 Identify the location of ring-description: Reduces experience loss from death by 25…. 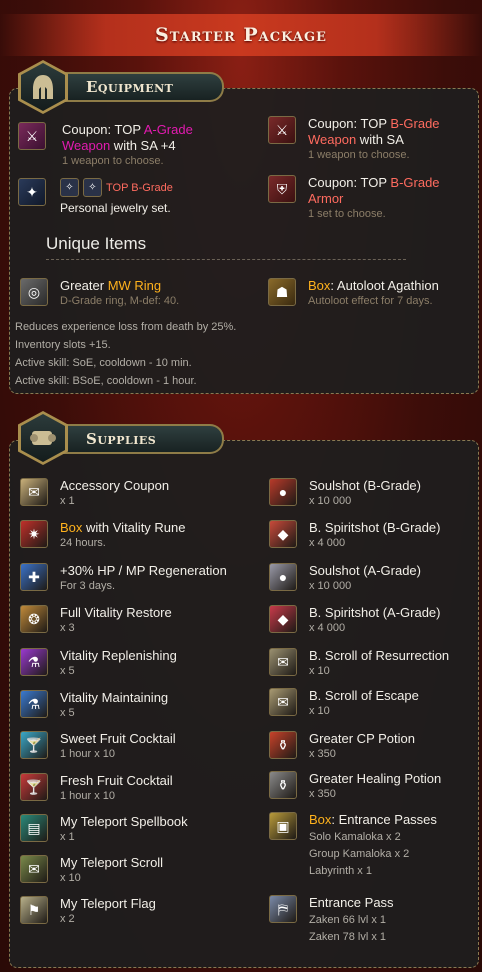
(126, 354).